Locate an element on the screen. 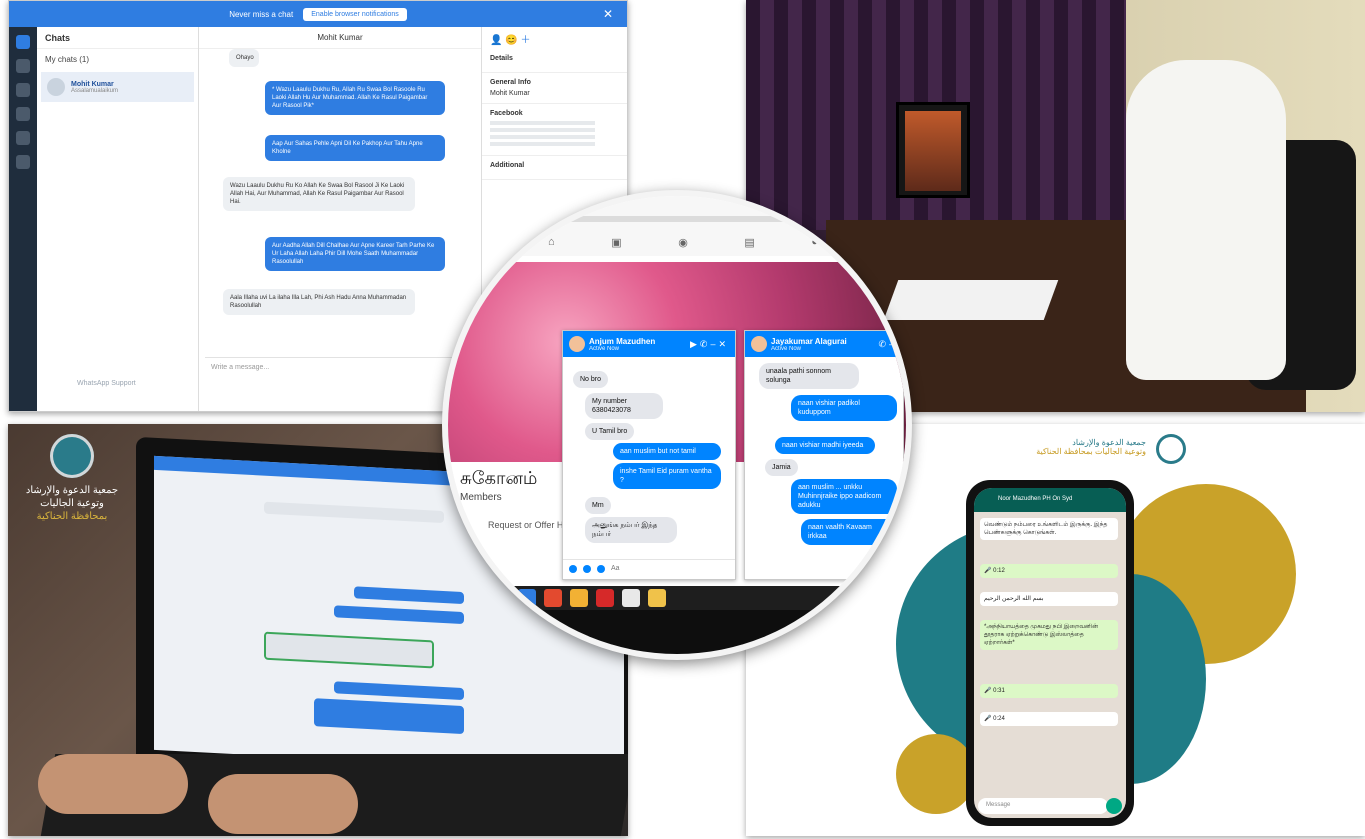 This screenshot has width=1365, height=839. chat-item-preview: Assalamualaikum is located at coordinates (95, 90).